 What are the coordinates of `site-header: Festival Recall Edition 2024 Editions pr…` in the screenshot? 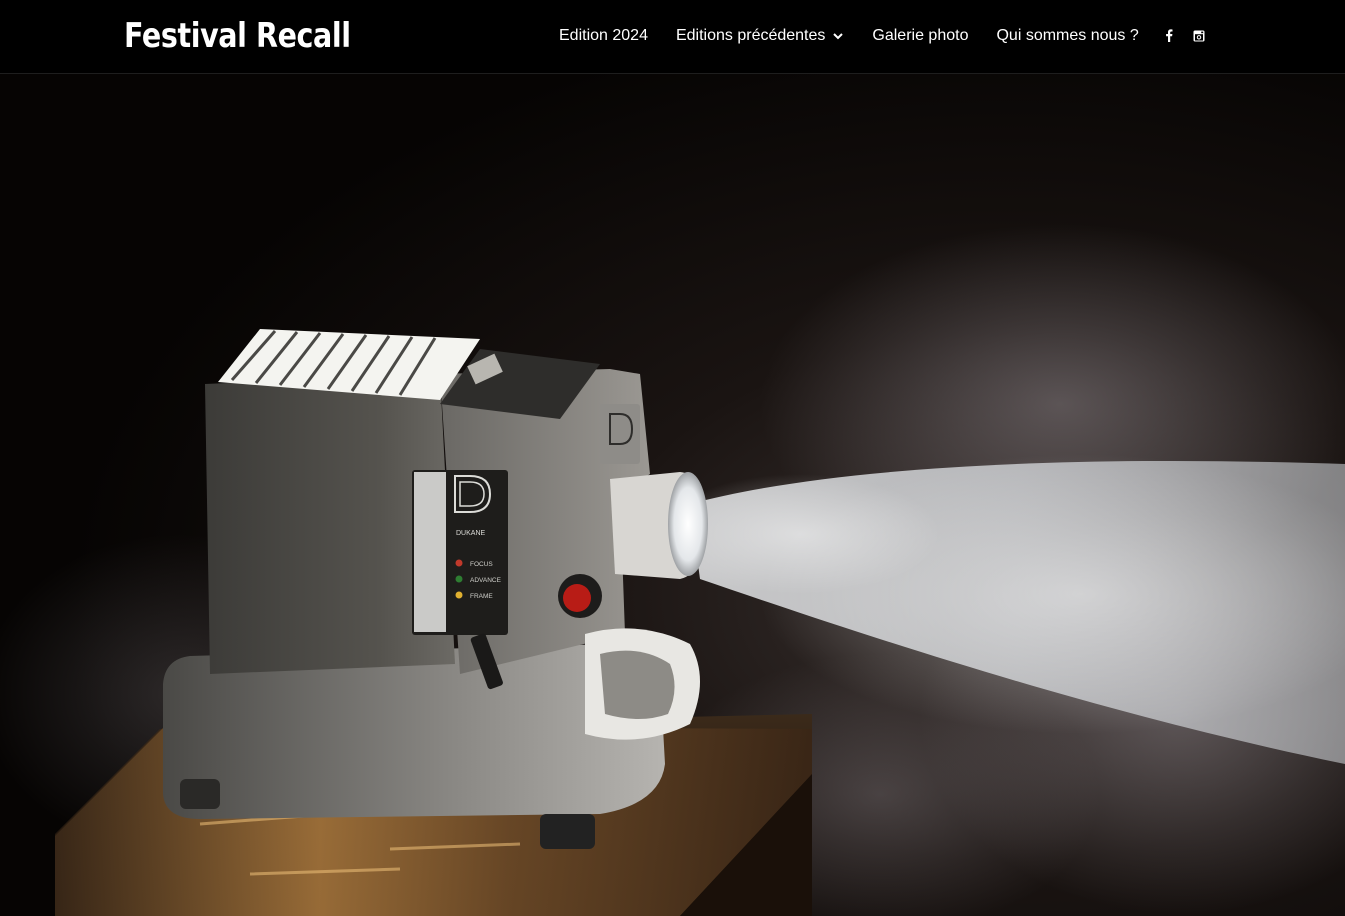 It's located at (672, 37).